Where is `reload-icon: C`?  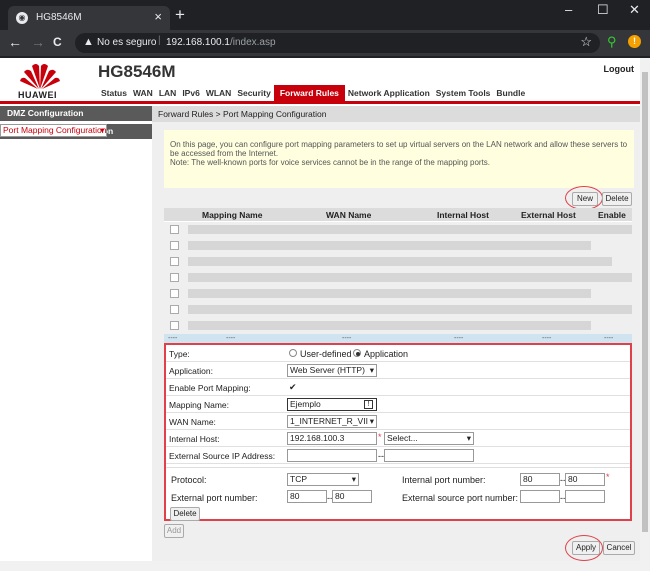 reload-icon: C is located at coordinates (57, 42).